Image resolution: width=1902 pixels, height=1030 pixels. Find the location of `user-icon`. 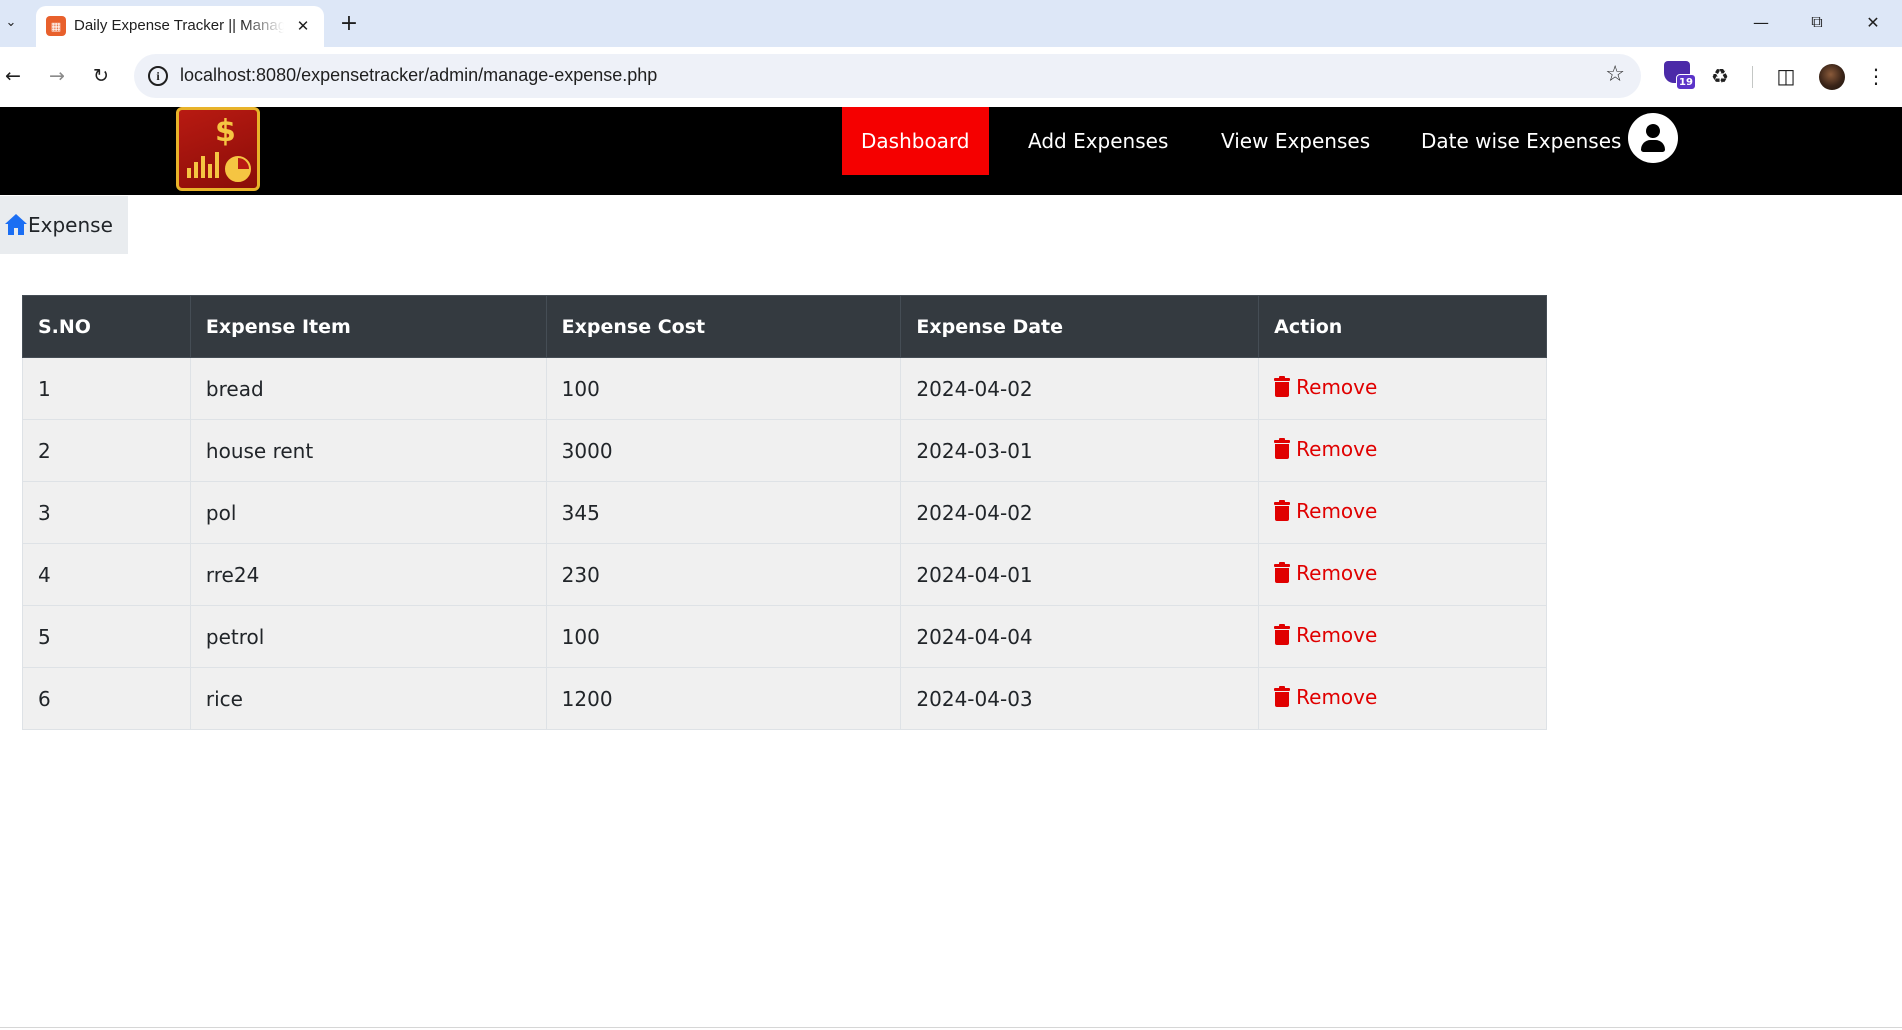

user-icon is located at coordinates (1653, 138).